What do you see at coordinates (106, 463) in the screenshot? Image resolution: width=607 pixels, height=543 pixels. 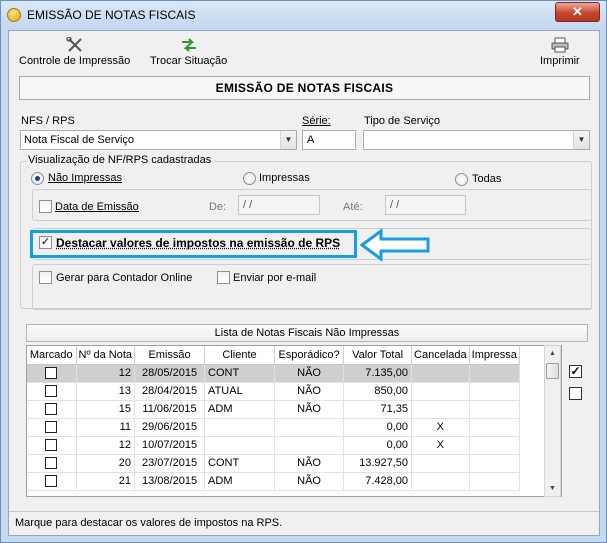 I see `table-cell: 20` at bounding box center [106, 463].